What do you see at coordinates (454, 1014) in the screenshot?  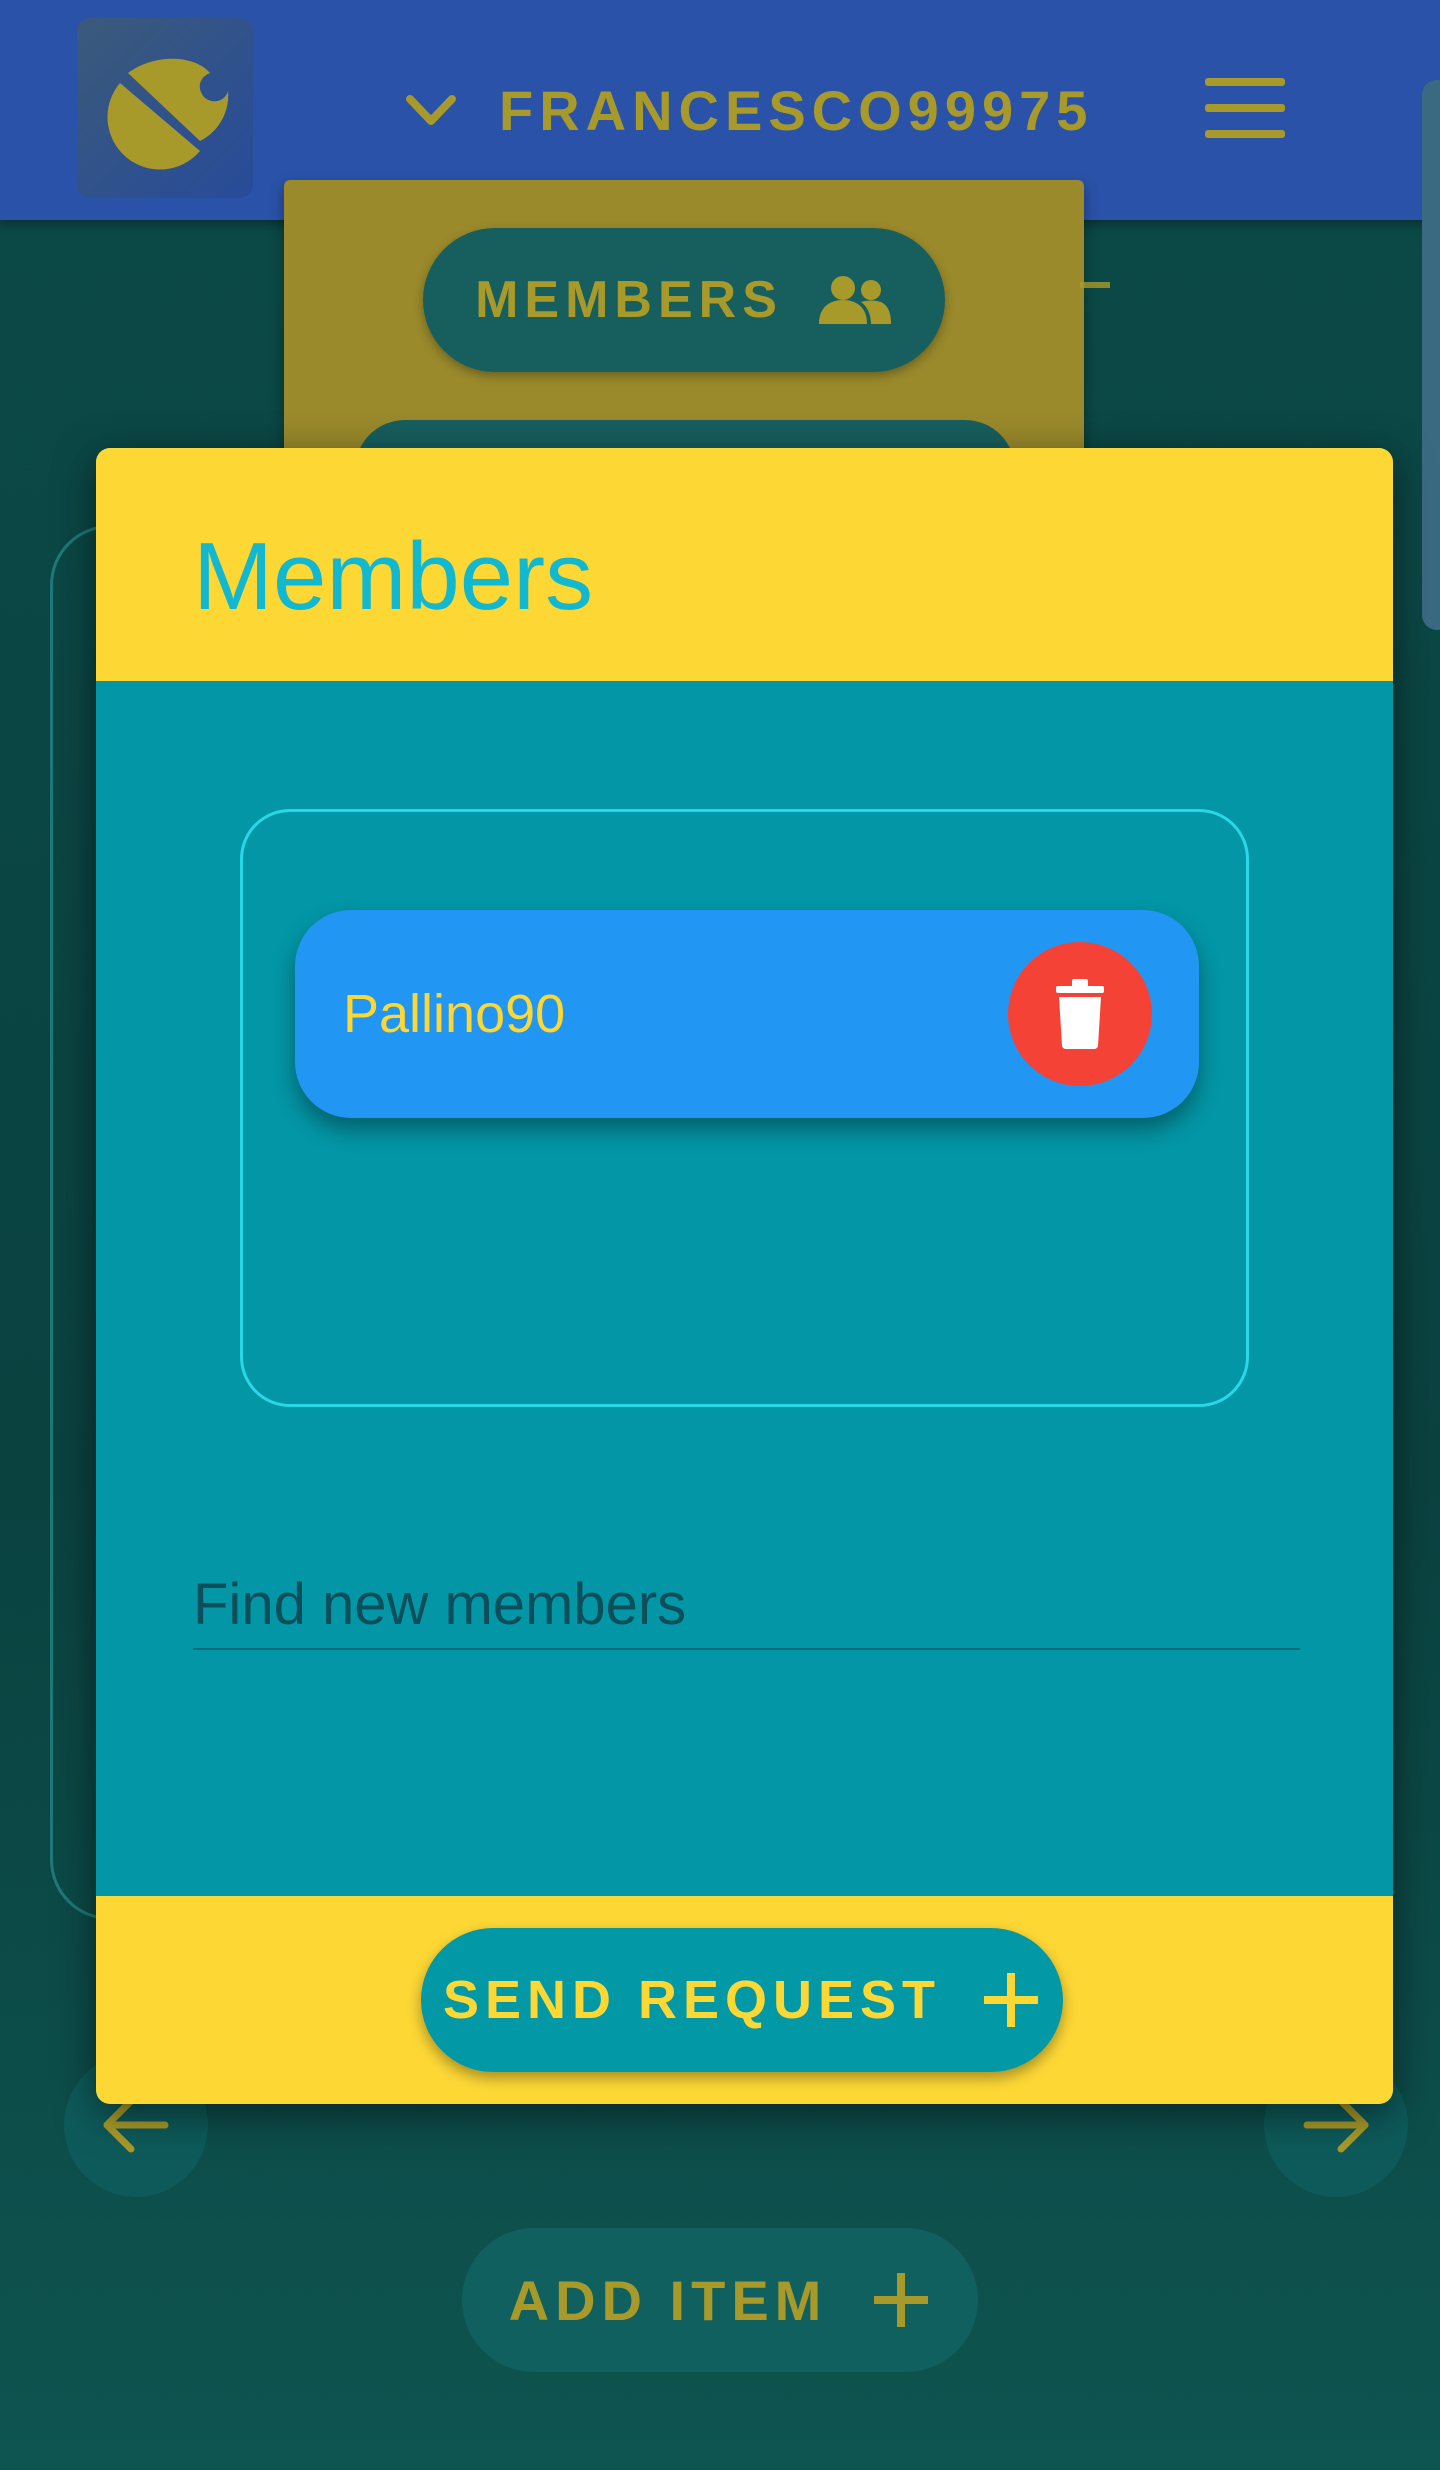 I see `member-name: Pallino90` at bounding box center [454, 1014].